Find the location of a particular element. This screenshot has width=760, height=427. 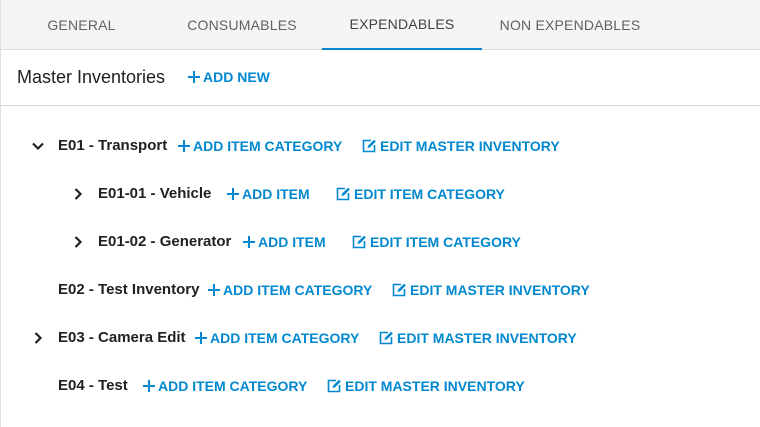

add-new-button: ADD NEW is located at coordinates (228, 77).